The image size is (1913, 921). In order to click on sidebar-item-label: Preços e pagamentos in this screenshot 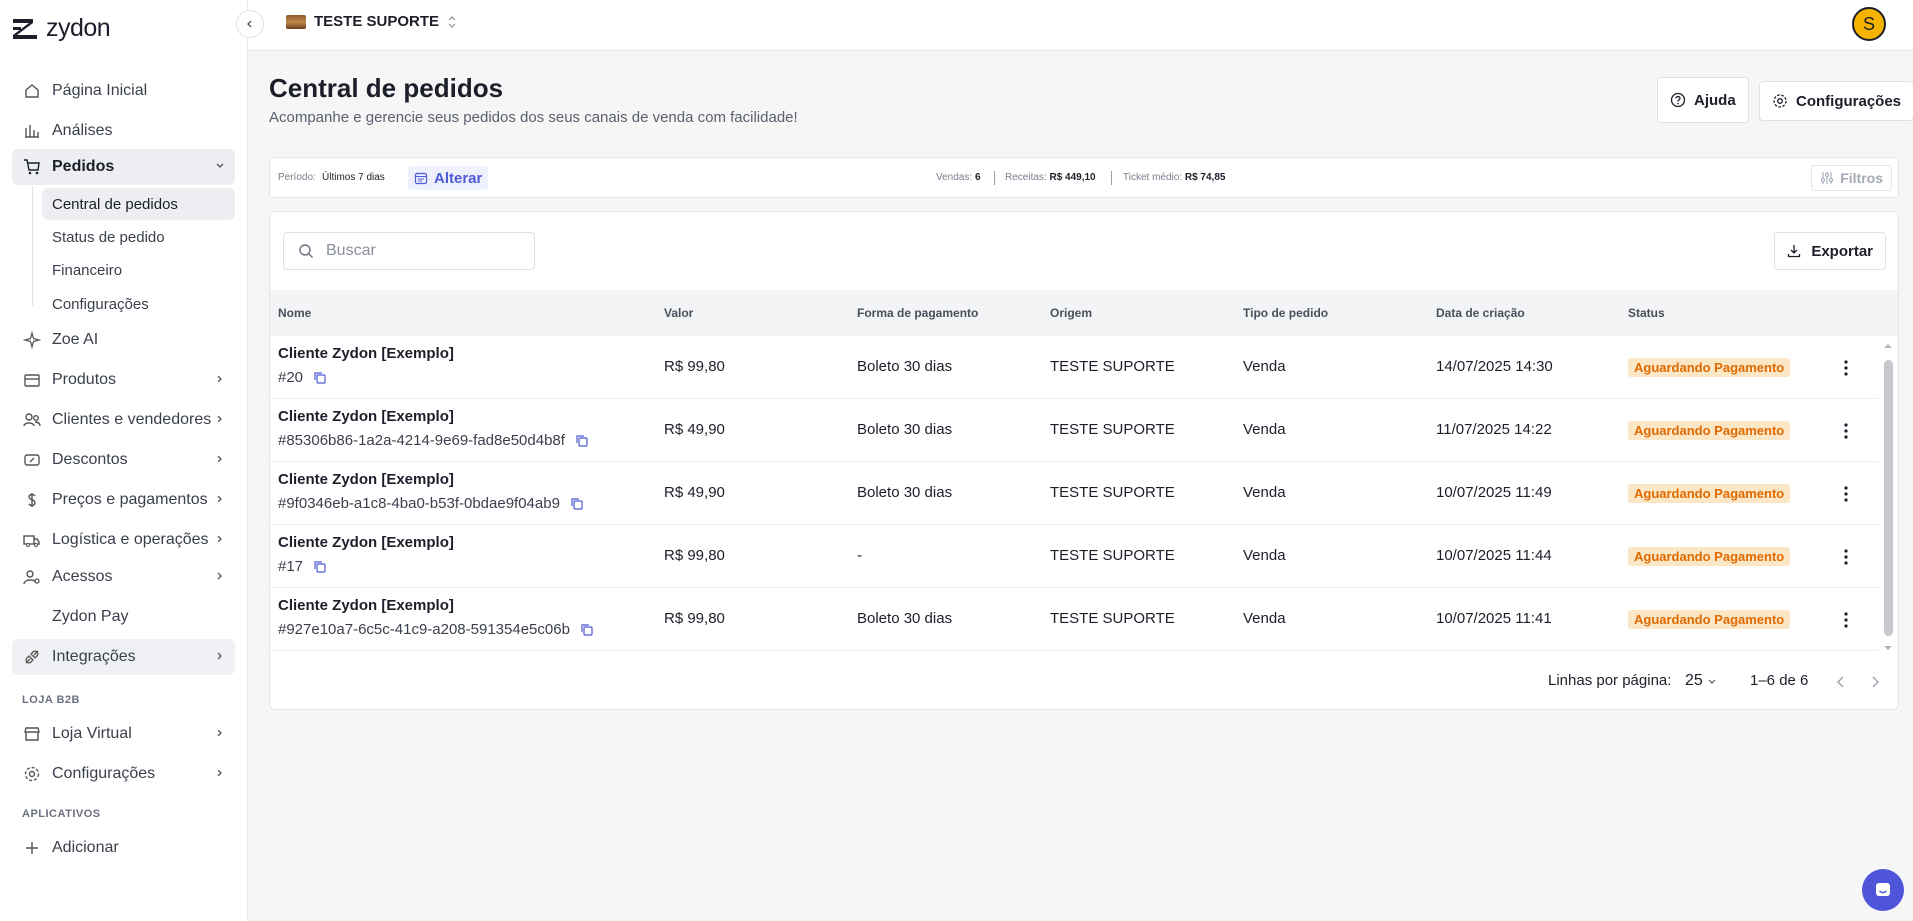, I will do `click(130, 499)`.